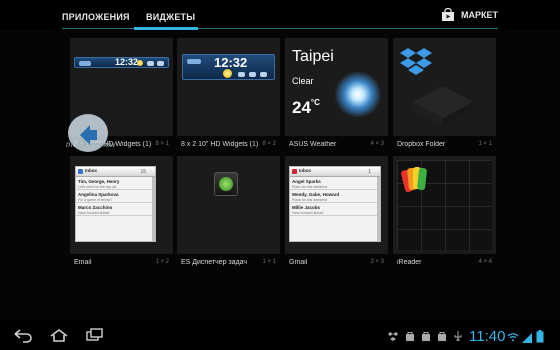 The width and height of the screenshot is (560, 350). I want to click on gmail-account: Inbox, so click(305, 170).